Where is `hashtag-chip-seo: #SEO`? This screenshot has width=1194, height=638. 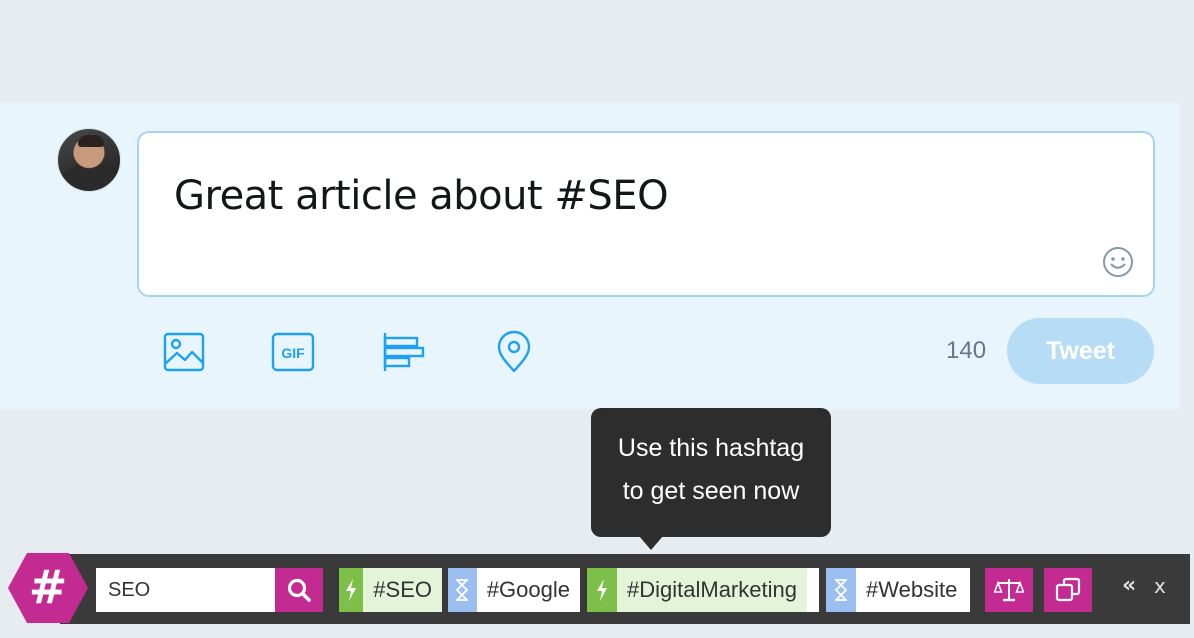 hashtag-chip-seo: #SEO is located at coordinates (390, 590).